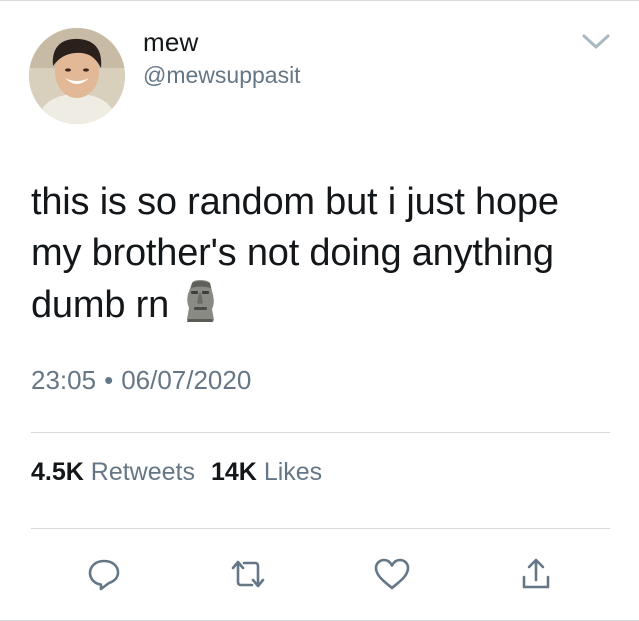 This screenshot has height=621, width=639. What do you see at coordinates (57, 472) in the screenshot?
I see `retweets-count: 4.5K` at bounding box center [57, 472].